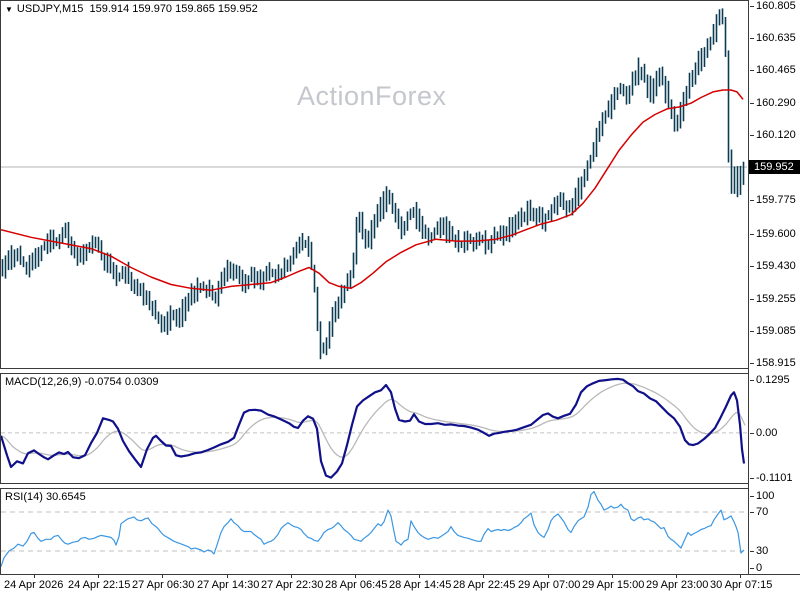  I want to click on current-price-tag: 159.952, so click(774, 167).